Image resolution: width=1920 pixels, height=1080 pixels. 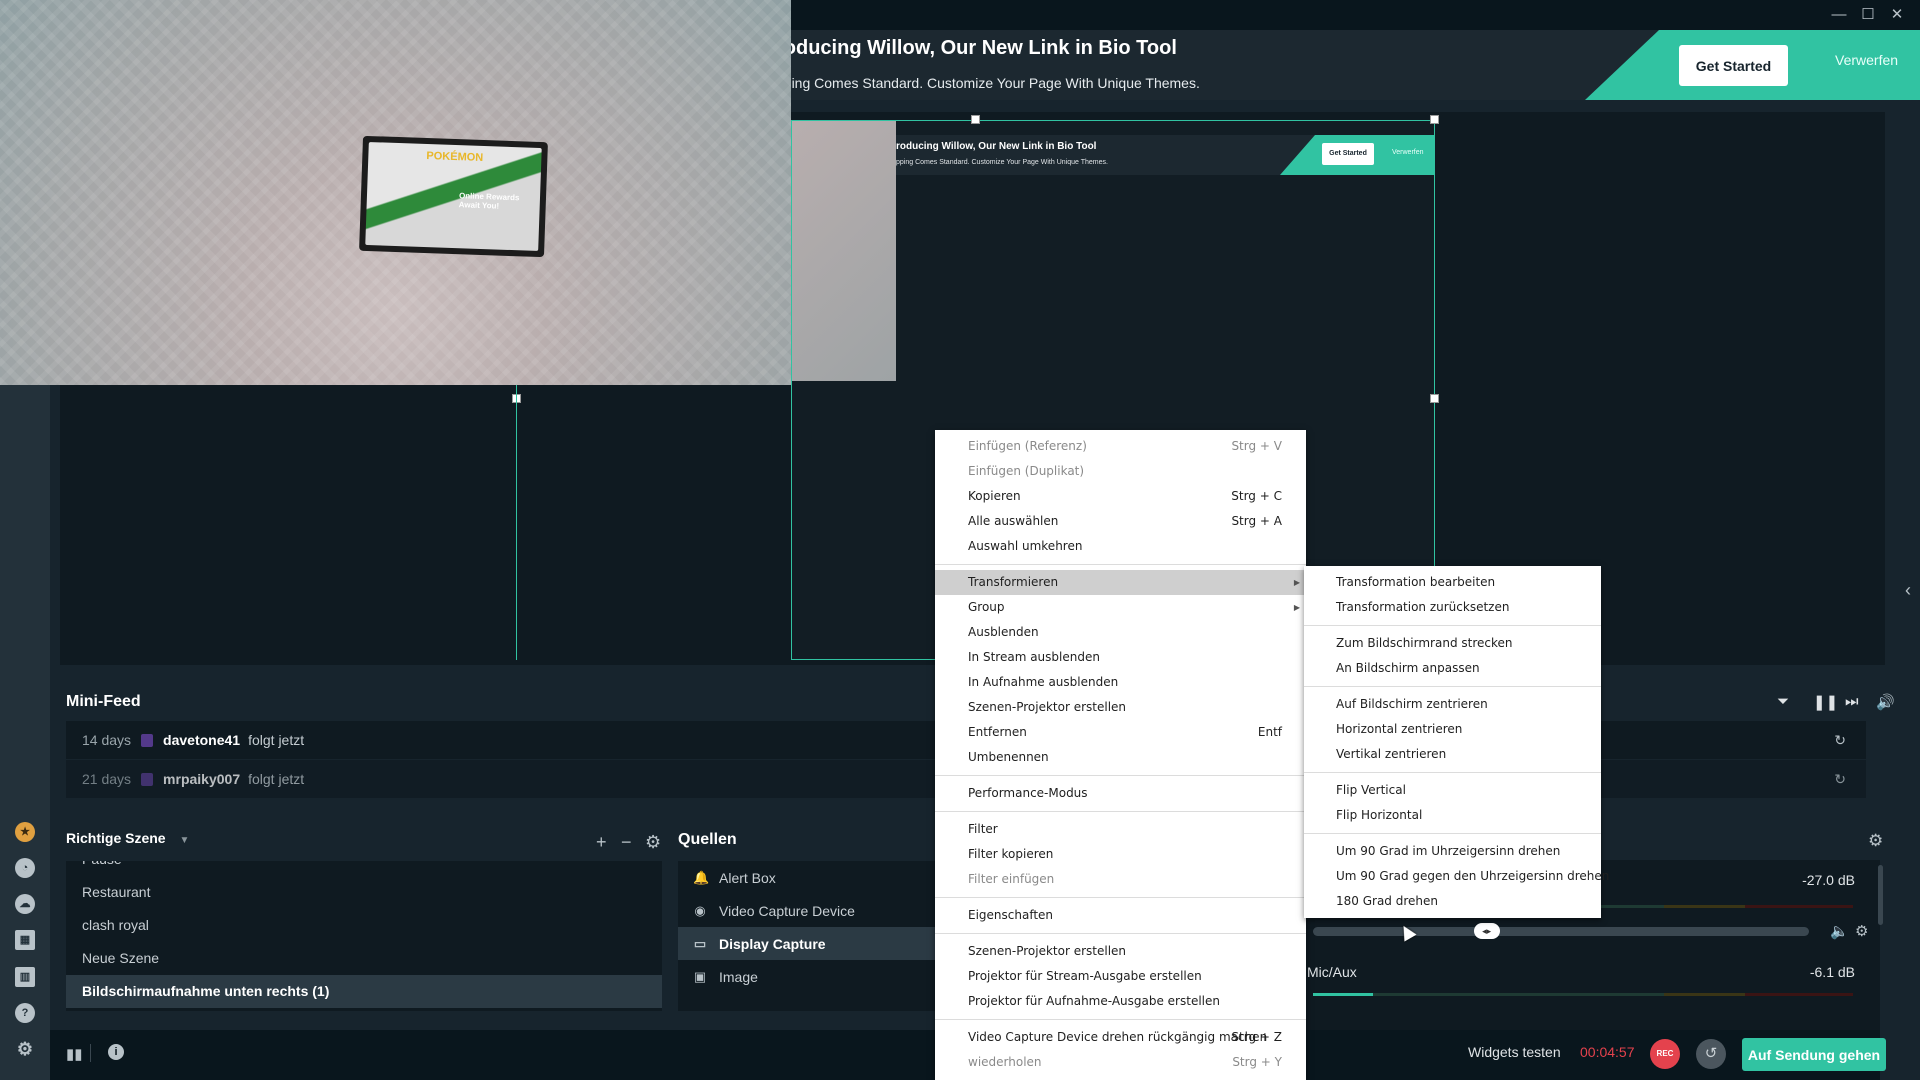 What do you see at coordinates (116, 1052) in the screenshot?
I see `info-icon: i` at bounding box center [116, 1052].